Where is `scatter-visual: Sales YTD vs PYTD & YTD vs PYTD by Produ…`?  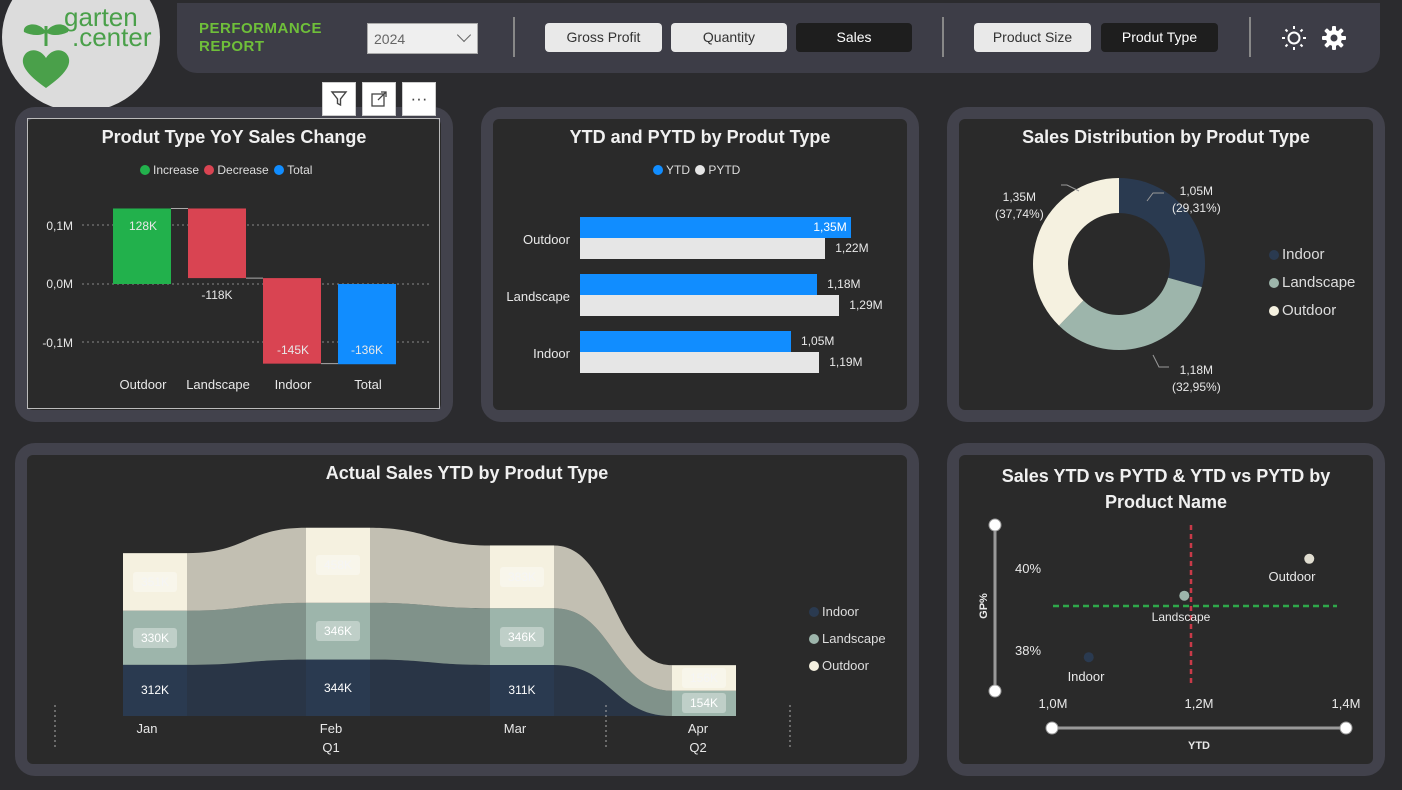
scatter-visual: Sales YTD vs PYTD & YTD vs PYTD by Produ… is located at coordinates (1166, 609).